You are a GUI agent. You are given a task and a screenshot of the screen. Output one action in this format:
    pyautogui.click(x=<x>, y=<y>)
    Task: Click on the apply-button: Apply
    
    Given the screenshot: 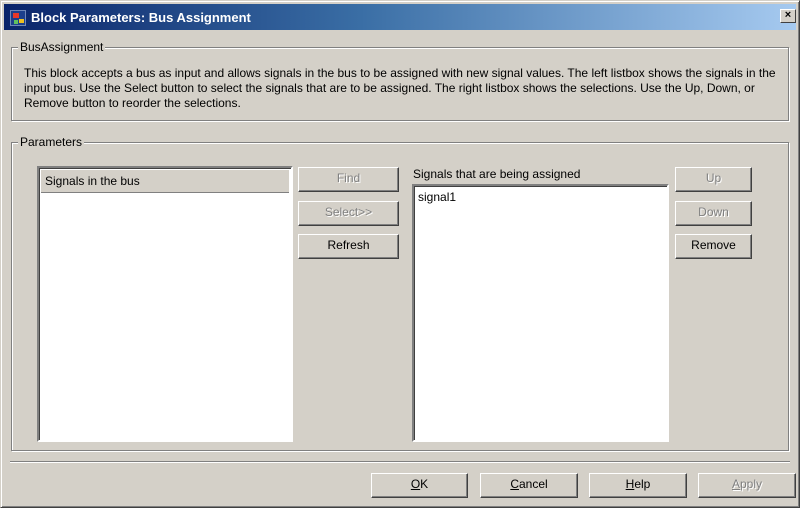 What is the action you would take?
    pyautogui.click(x=747, y=485)
    